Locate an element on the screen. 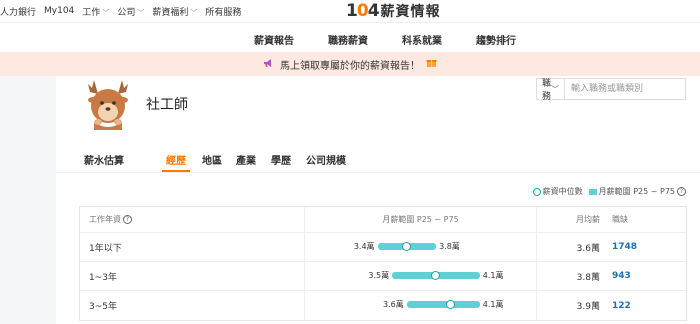 Image resolution: width=700 pixels, height=324 pixels. nav-salary-report: 薪資報告 is located at coordinates (274, 39).